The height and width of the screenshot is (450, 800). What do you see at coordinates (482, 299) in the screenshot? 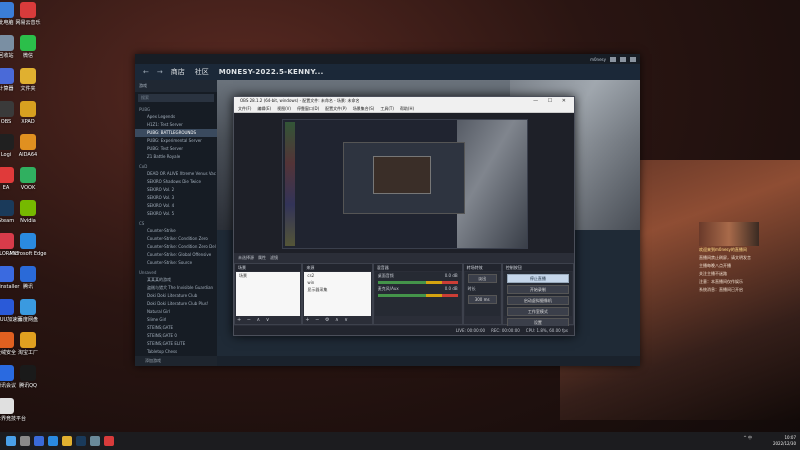
I see `duration-input: 300 ms` at bounding box center [482, 299].